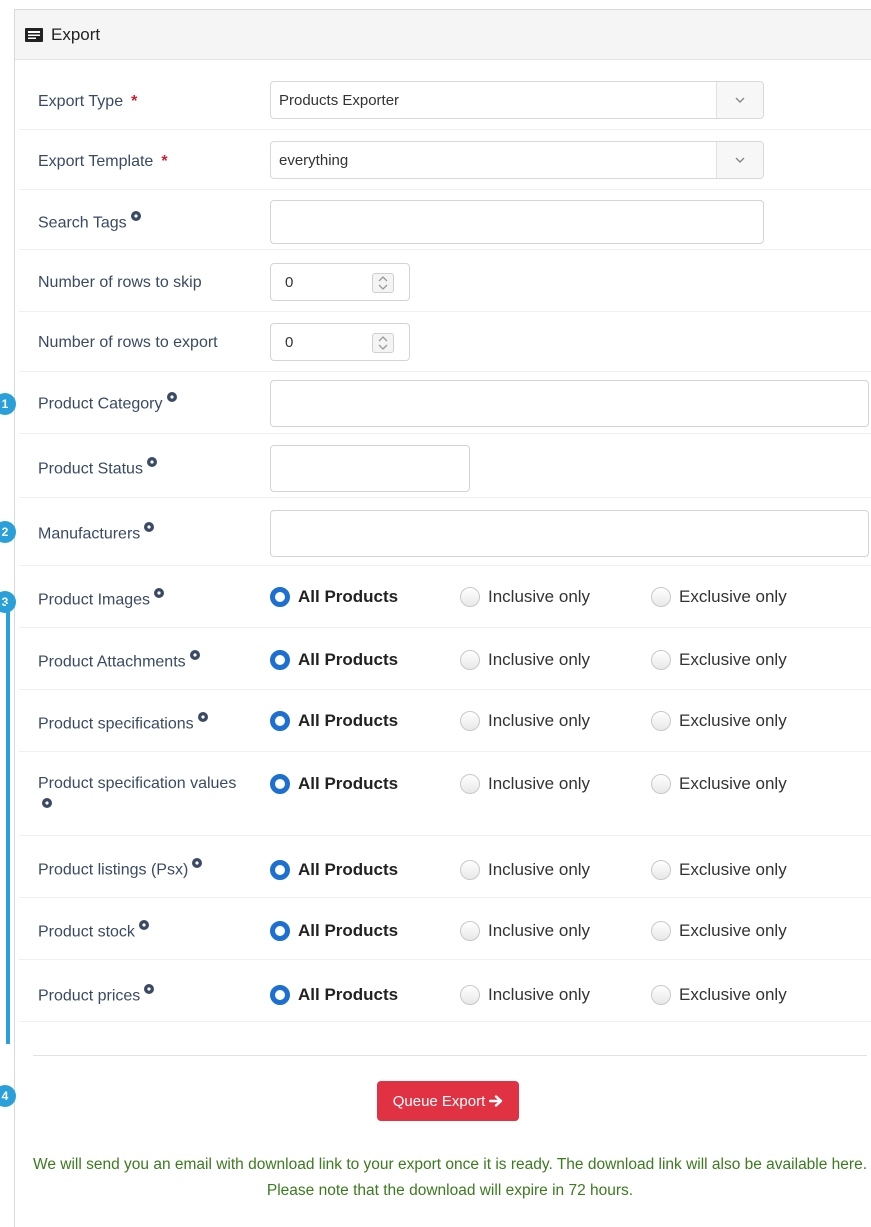 The width and height of the screenshot is (871, 1227). I want to click on arrow-right-icon, so click(496, 1101).